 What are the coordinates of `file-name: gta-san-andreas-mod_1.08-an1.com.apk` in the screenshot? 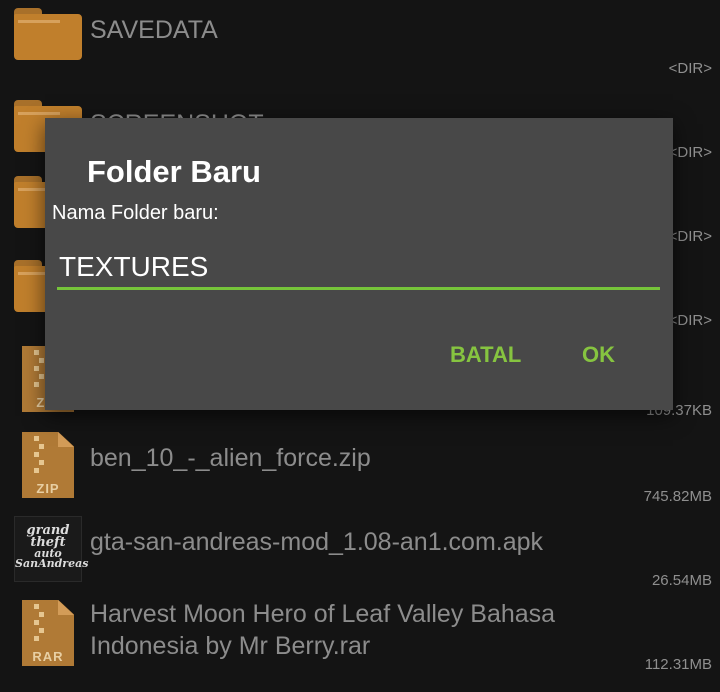 It's located at (317, 542).